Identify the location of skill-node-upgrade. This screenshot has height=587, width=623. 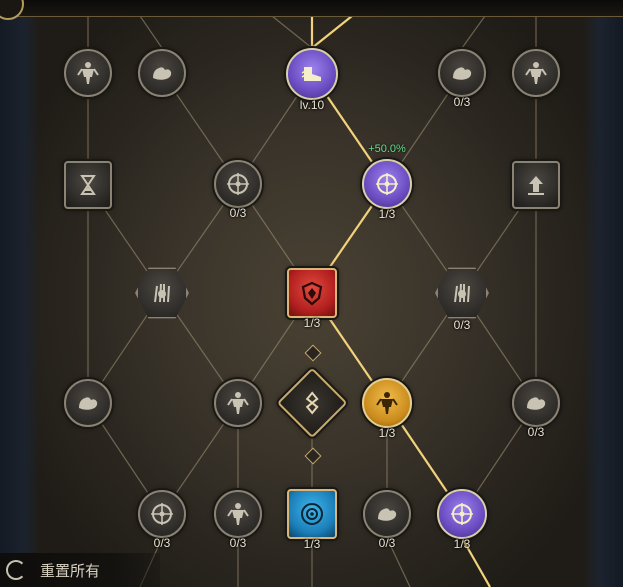
(536, 185).